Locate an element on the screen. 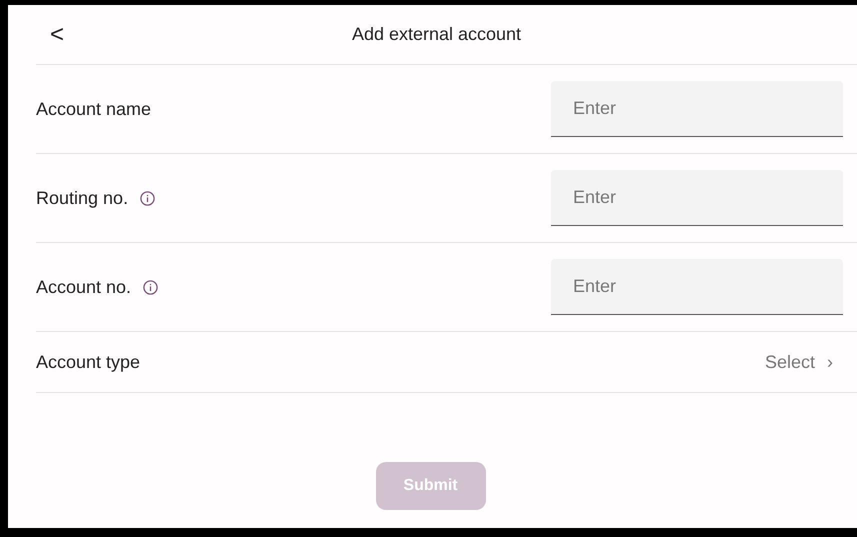 This screenshot has width=857, height=537. back-button: < is located at coordinates (57, 34).